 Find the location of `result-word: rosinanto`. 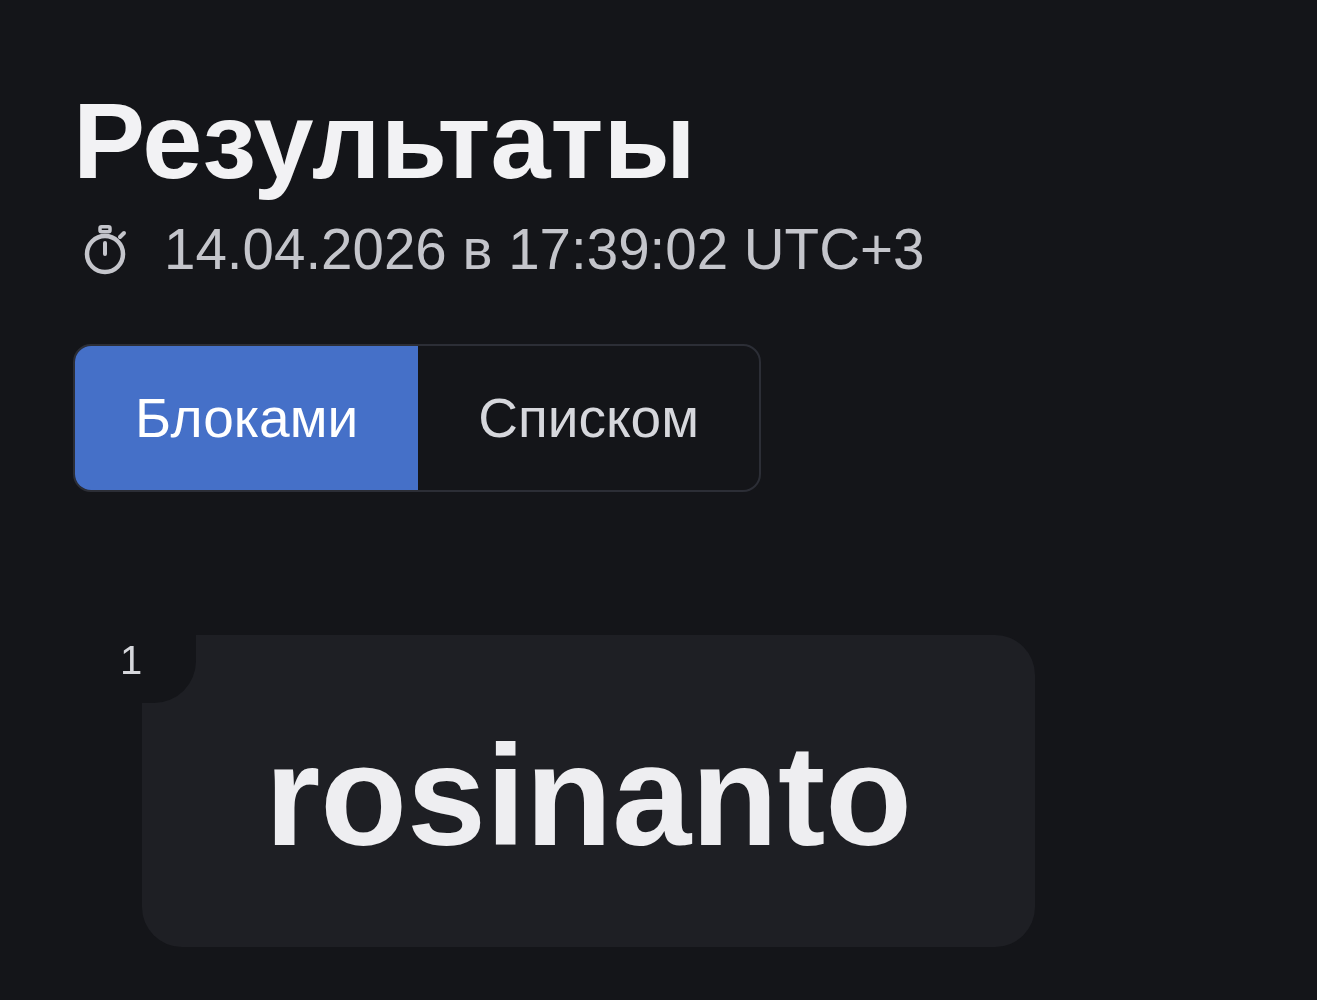

result-word: rosinanto is located at coordinates (588, 796).